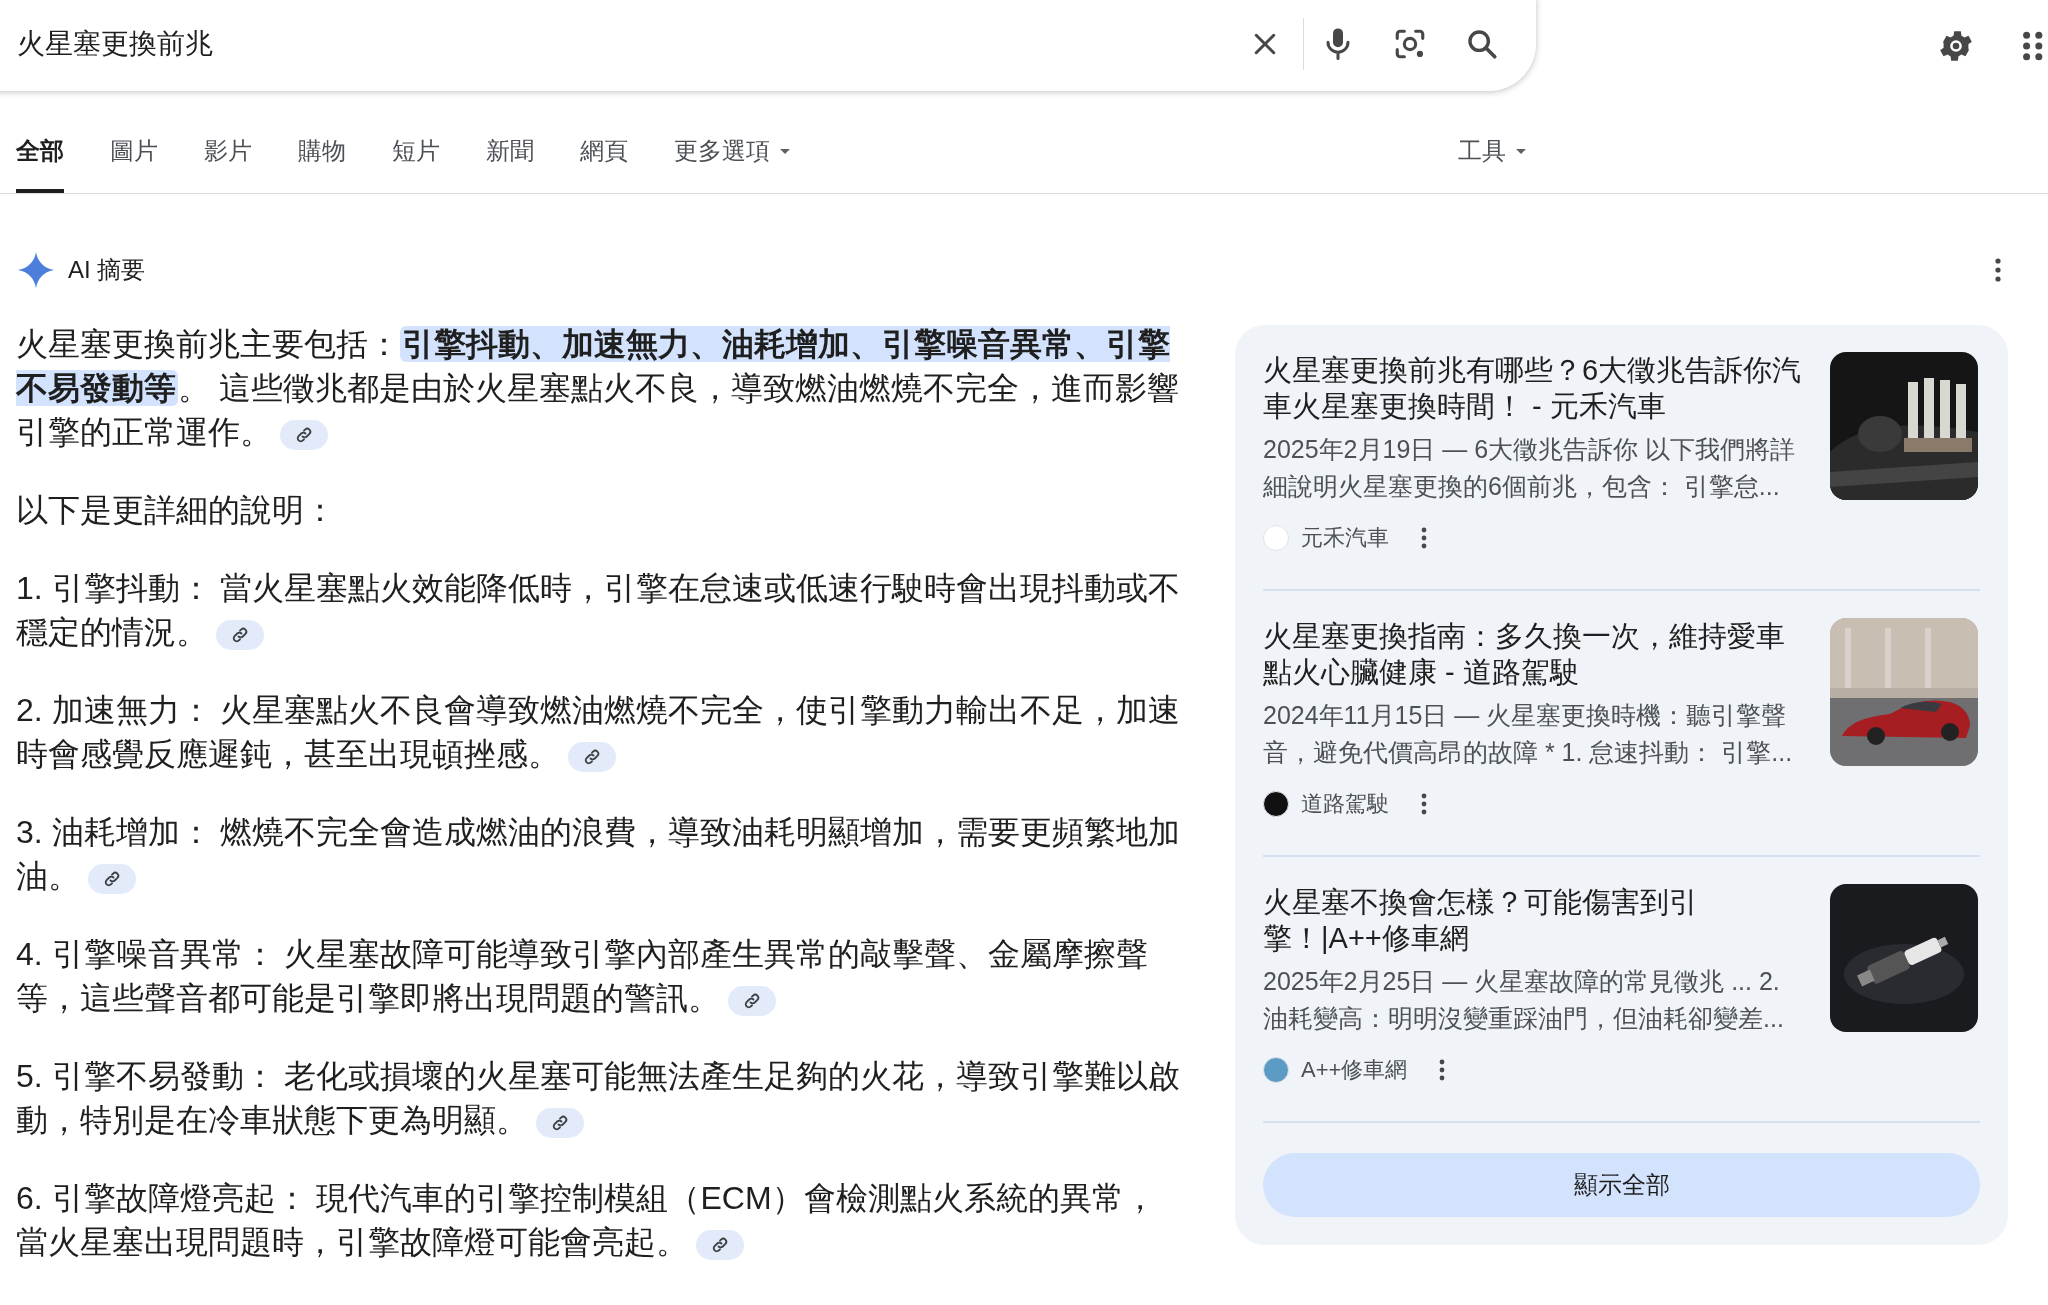 The width and height of the screenshot is (2048, 1305). What do you see at coordinates (1345, 538) in the screenshot?
I see `site-name: 元禾汽車` at bounding box center [1345, 538].